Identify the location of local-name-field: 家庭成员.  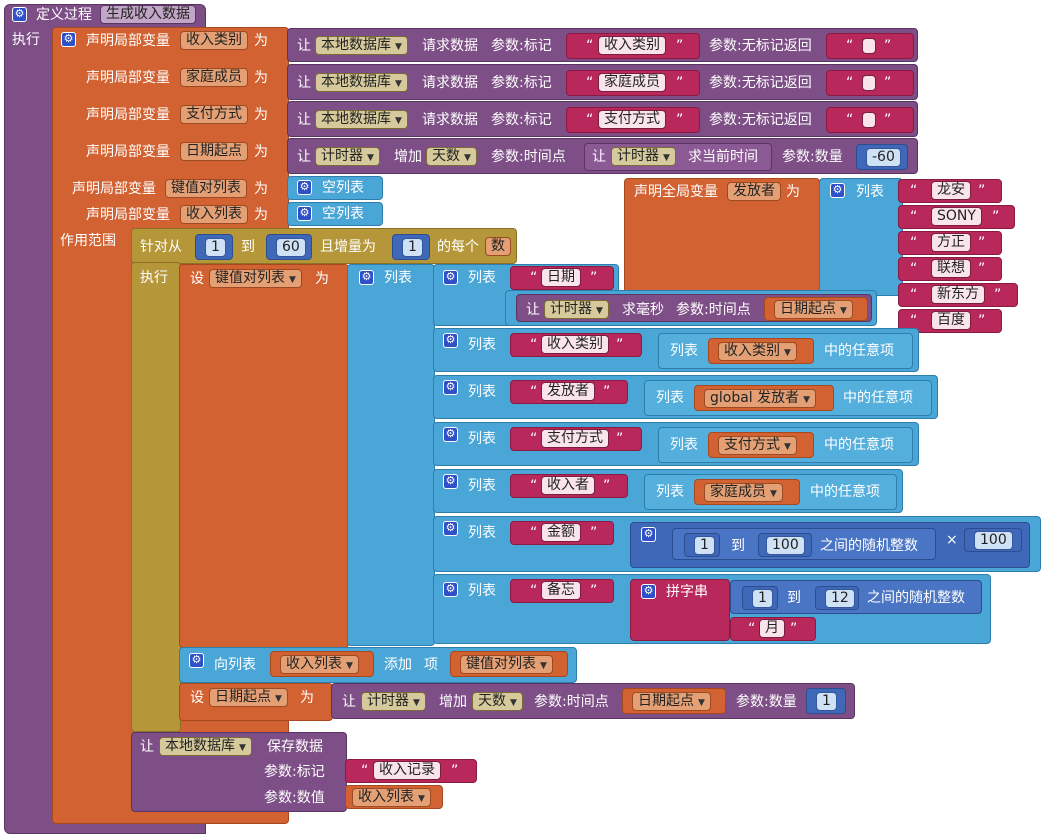
(214, 77).